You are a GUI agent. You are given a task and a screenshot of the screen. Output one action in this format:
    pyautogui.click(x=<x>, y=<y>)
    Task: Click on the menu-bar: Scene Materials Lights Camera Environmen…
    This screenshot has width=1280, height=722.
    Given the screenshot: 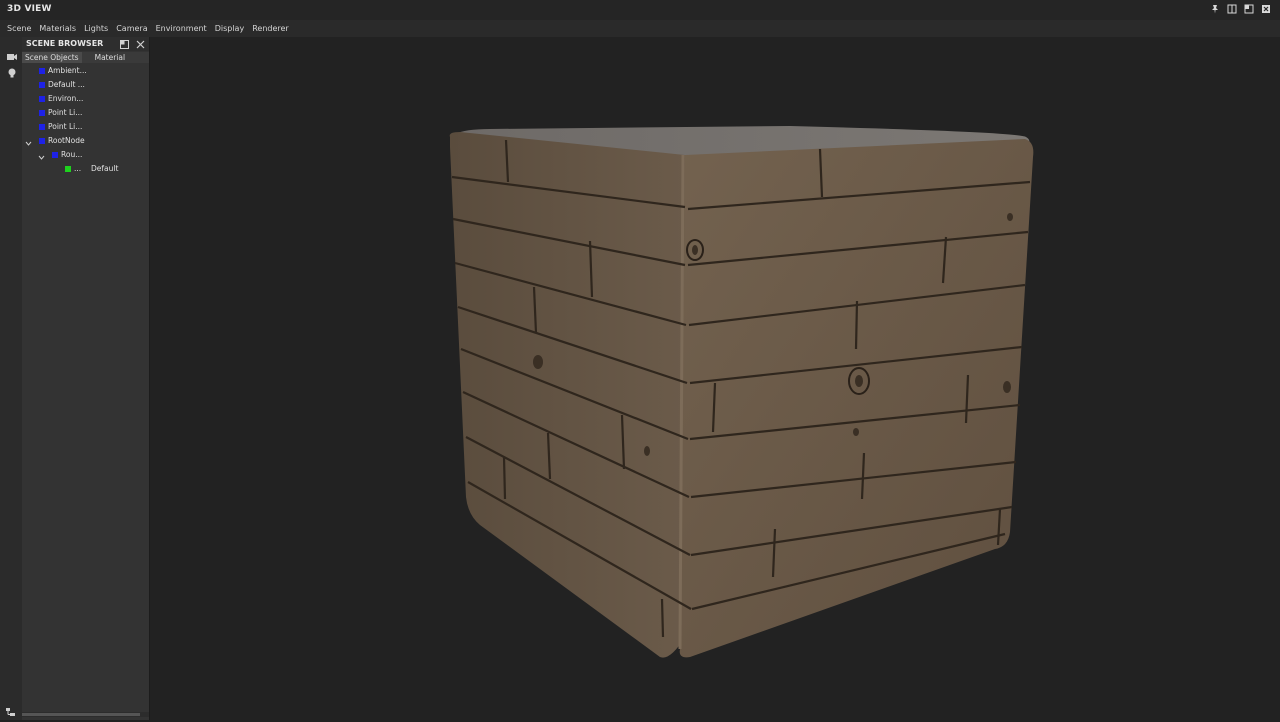 What is the action you would take?
    pyautogui.click(x=640, y=28)
    